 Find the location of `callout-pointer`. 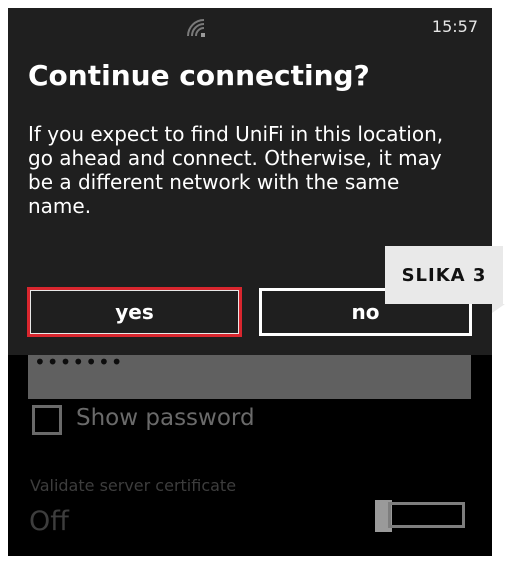

callout-pointer is located at coordinates (498, 308).